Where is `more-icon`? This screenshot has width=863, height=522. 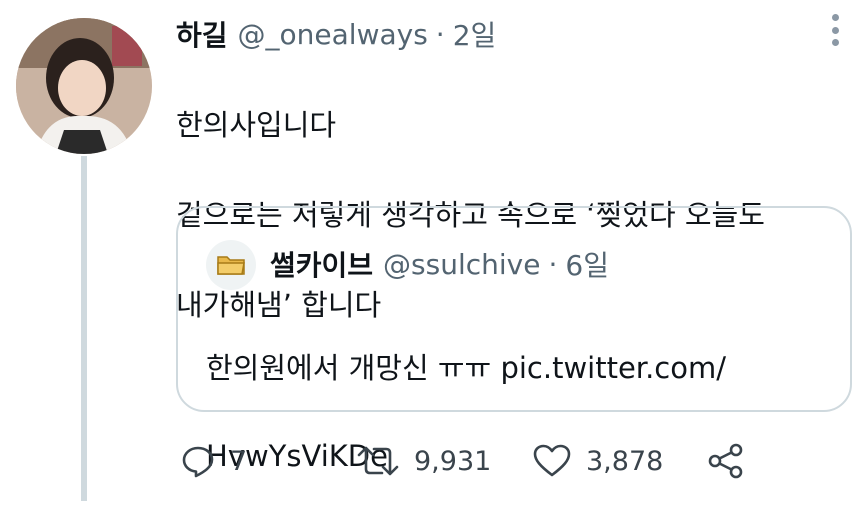
more-icon is located at coordinates (835, 30).